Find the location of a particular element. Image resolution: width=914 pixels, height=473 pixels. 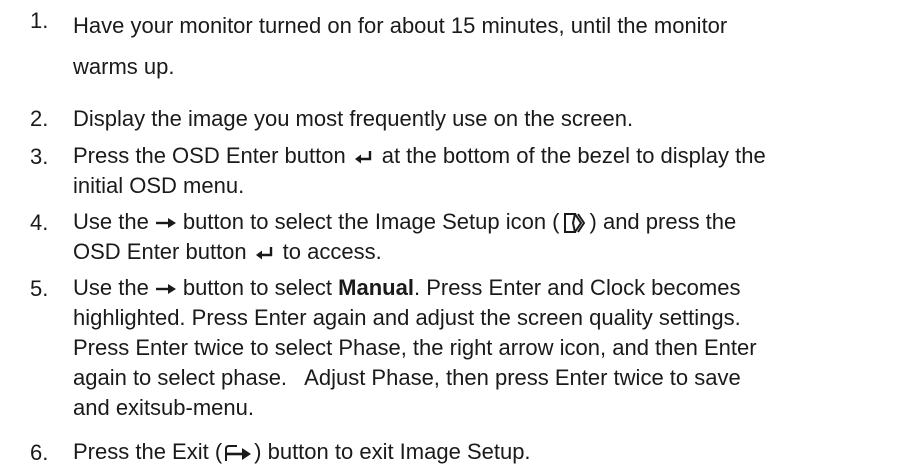

step-text-part: Press the OSD Enter button is located at coordinates (209, 155).